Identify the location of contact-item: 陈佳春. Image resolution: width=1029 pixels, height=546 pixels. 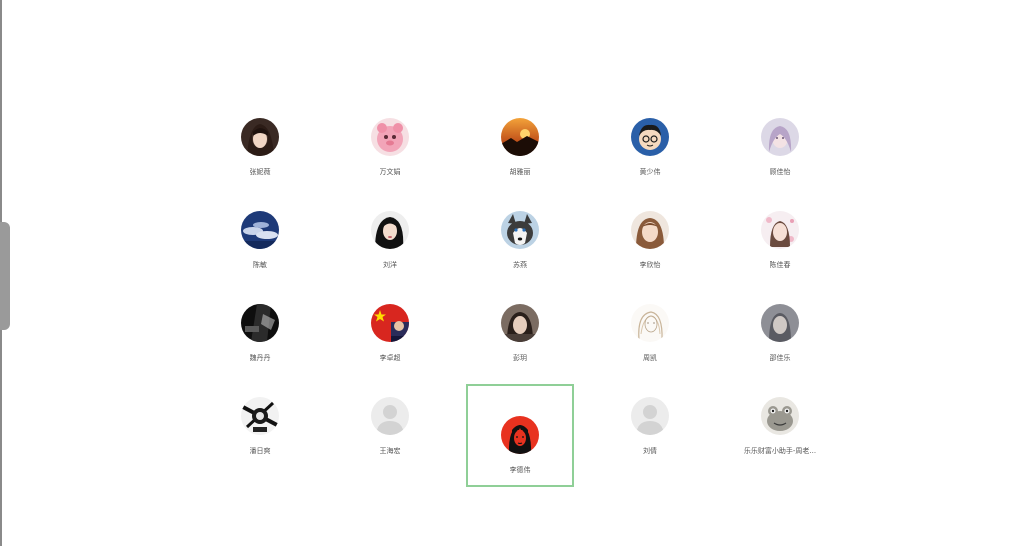
(780, 249).